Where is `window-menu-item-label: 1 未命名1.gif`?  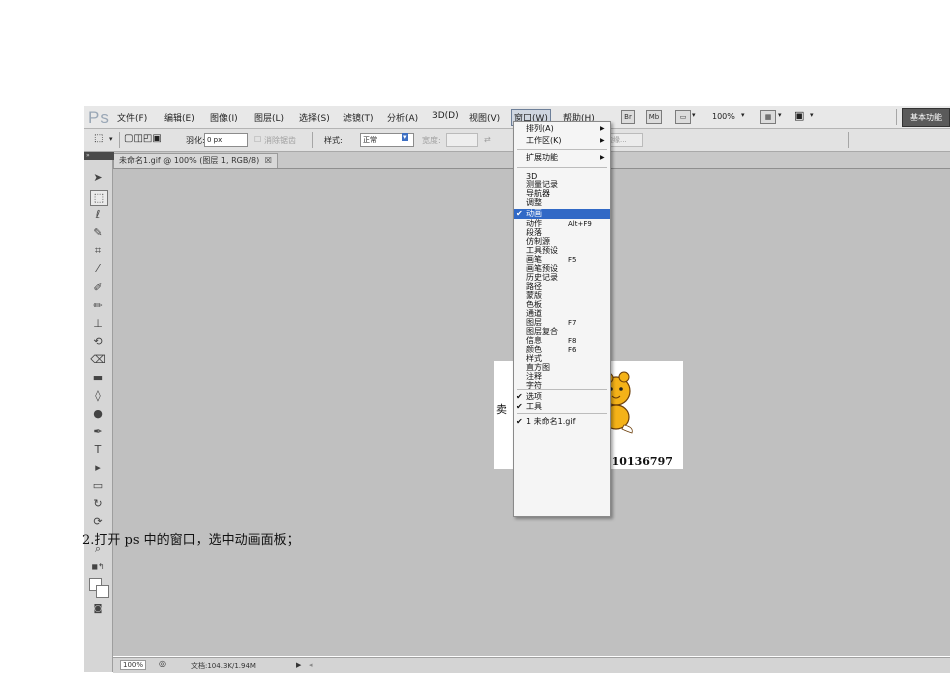 window-menu-item-label: 1 未命名1.gif is located at coordinates (551, 421).